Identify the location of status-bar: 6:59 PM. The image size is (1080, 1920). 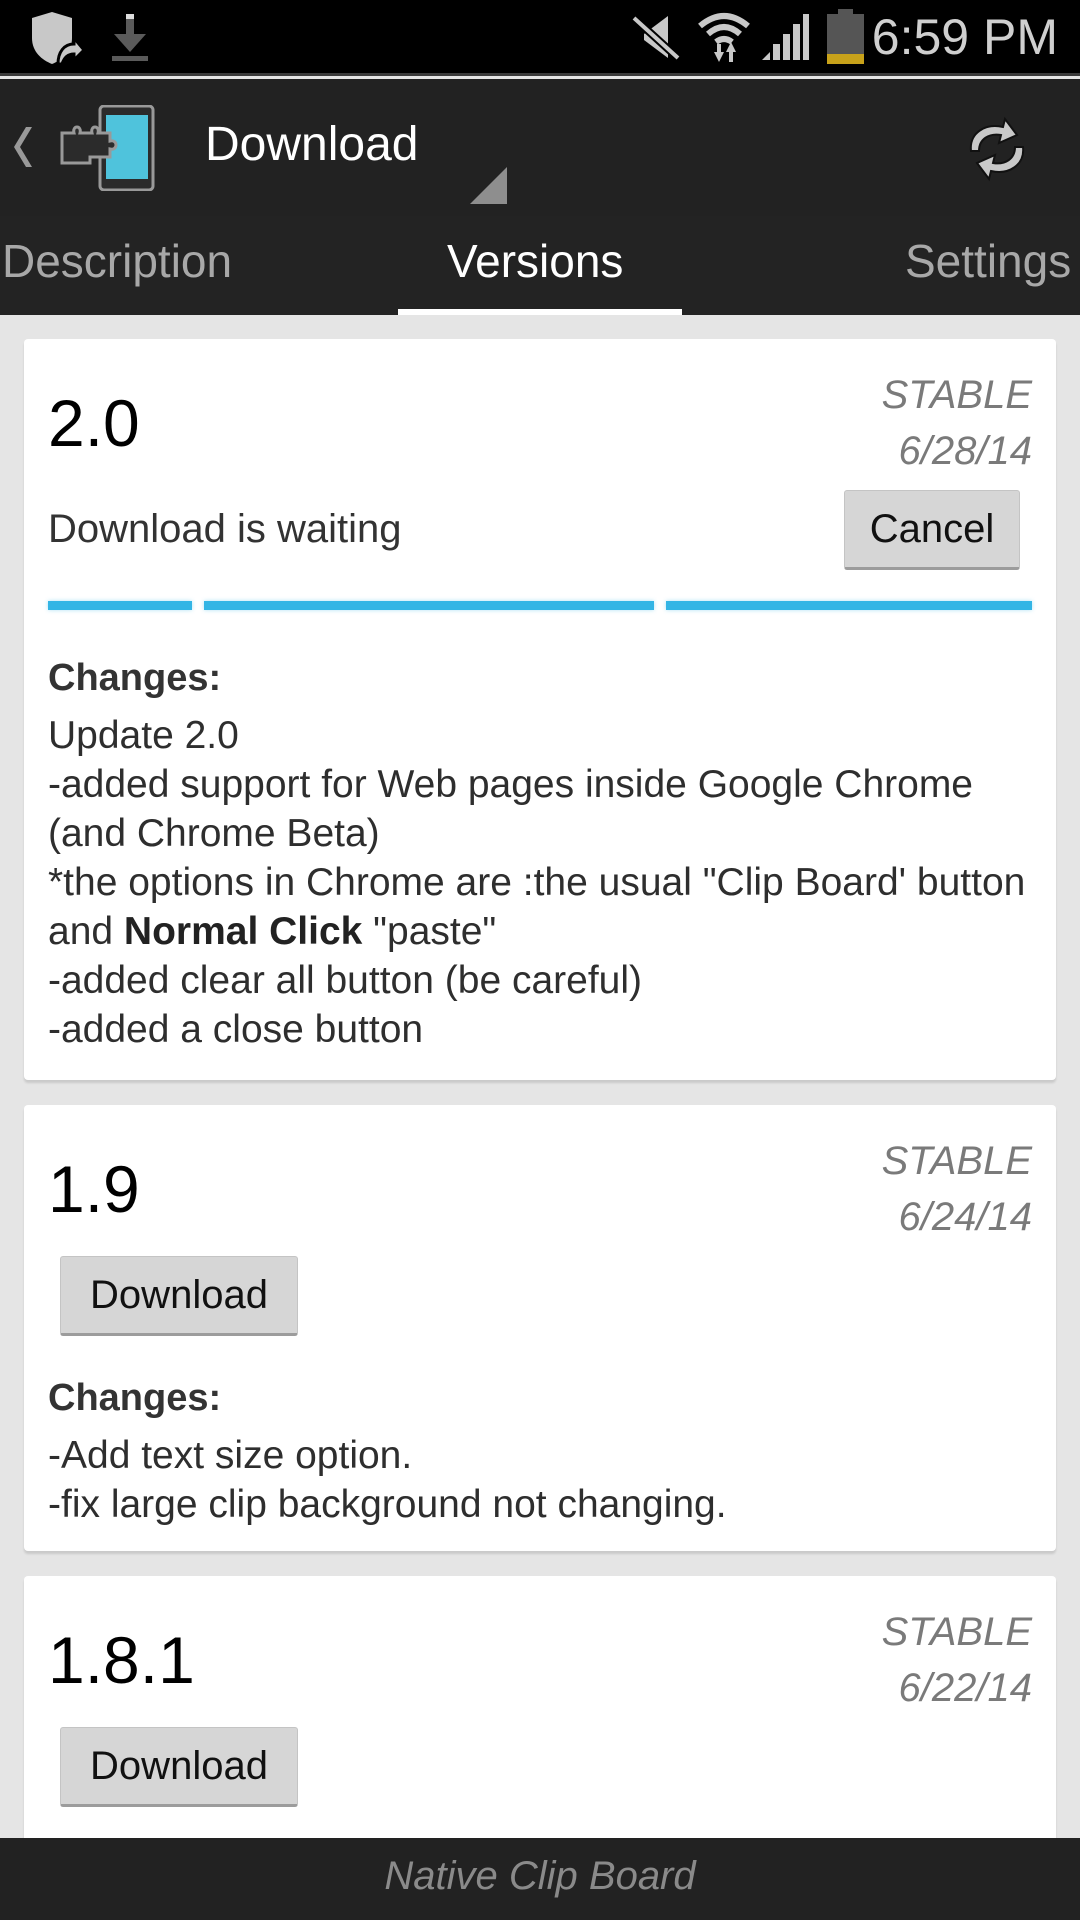
(540, 38).